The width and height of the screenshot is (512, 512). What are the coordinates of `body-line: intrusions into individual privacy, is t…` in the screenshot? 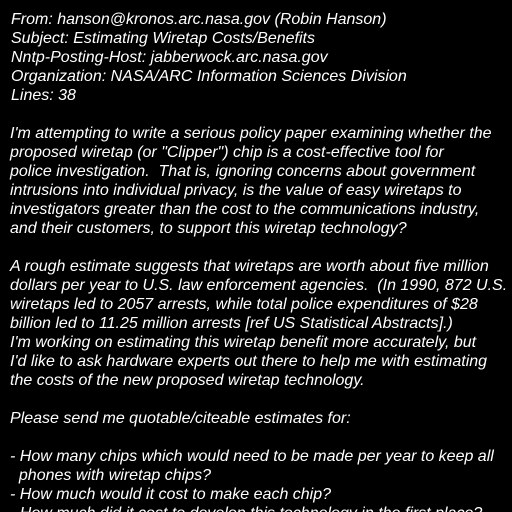 It's located at (236, 190).